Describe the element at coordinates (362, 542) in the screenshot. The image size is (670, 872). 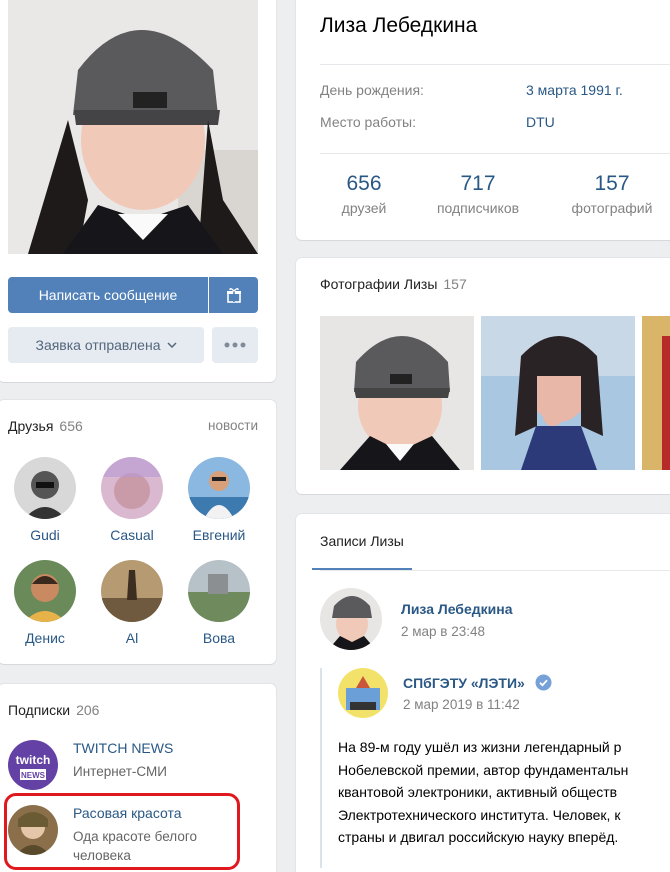
I see `tab-wall-posts: Записи Лизы` at that location.